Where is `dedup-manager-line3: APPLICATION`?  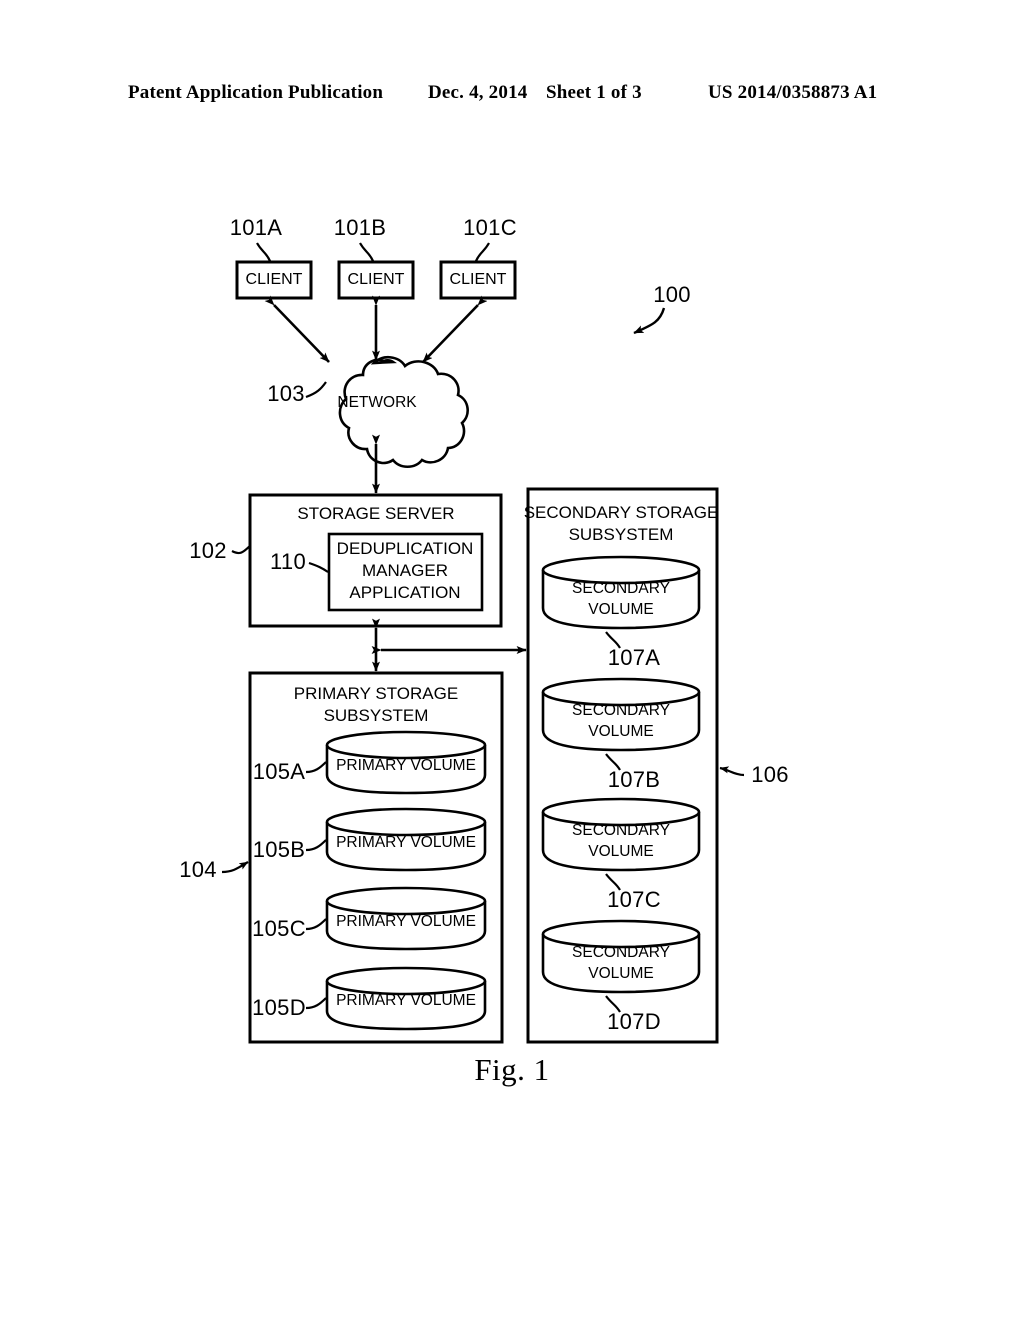
dedup-manager-line3: APPLICATION is located at coordinates (405, 592).